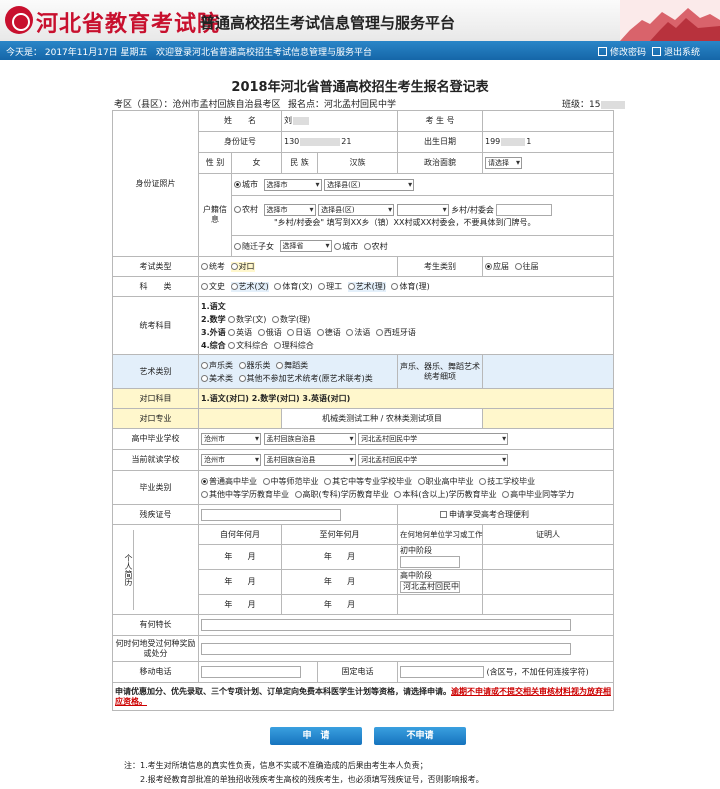  Describe the element at coordinates (292, 365) in the screenshot. I see `art-dance-option: 舞蹈类` at that location.